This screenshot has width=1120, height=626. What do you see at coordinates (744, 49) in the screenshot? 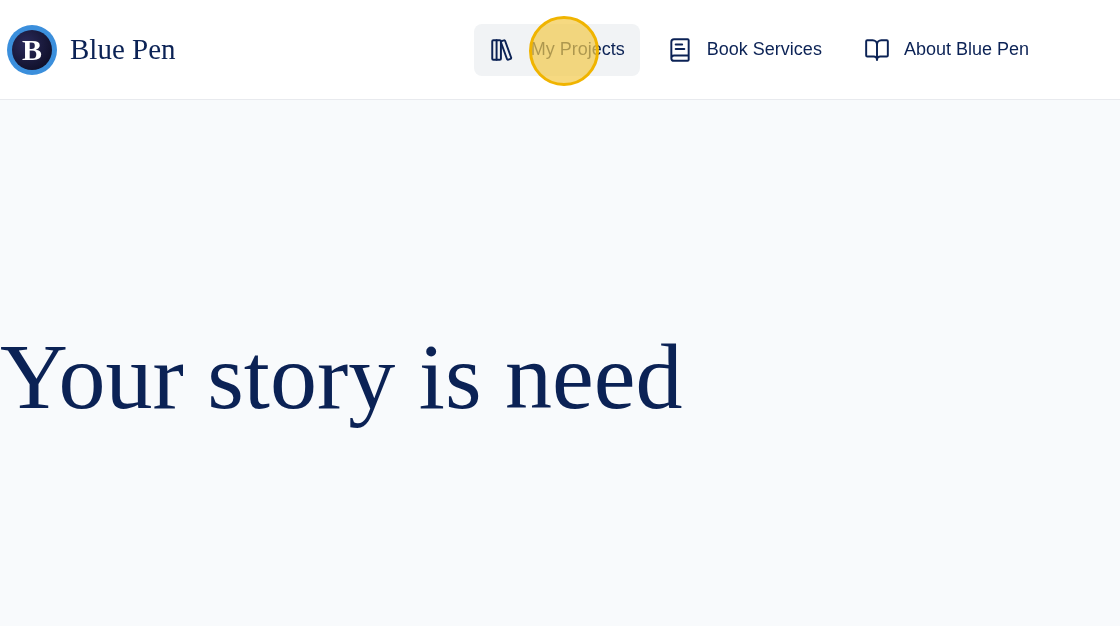
I see `nav-link: Book Services` at bounding box center [744, 49].